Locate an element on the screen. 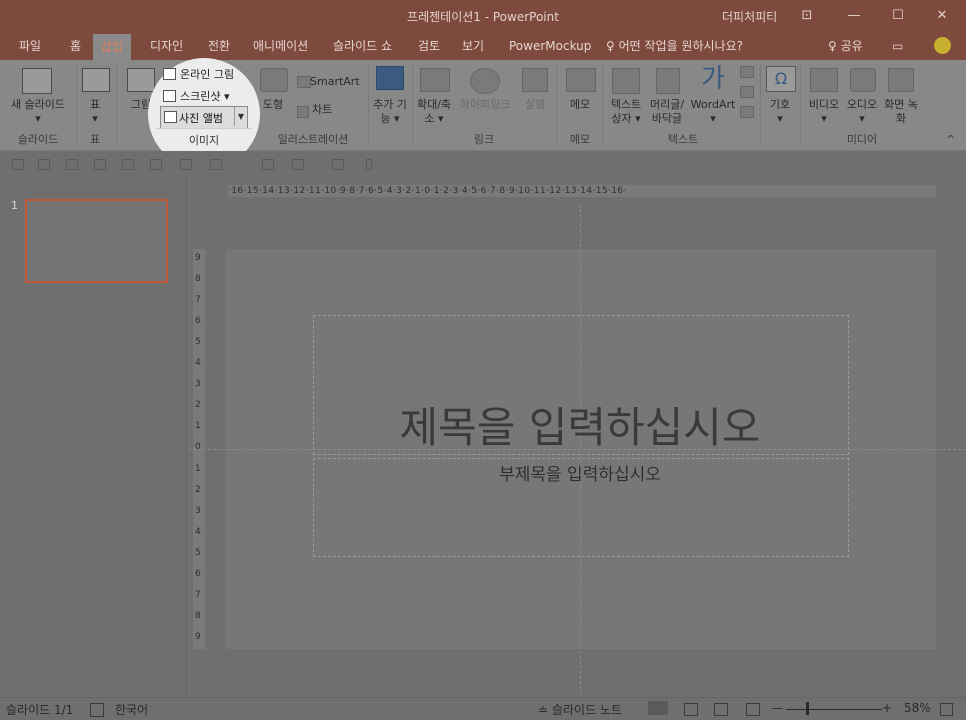  zoom-level: 58% is located at coordinates (917, 708).